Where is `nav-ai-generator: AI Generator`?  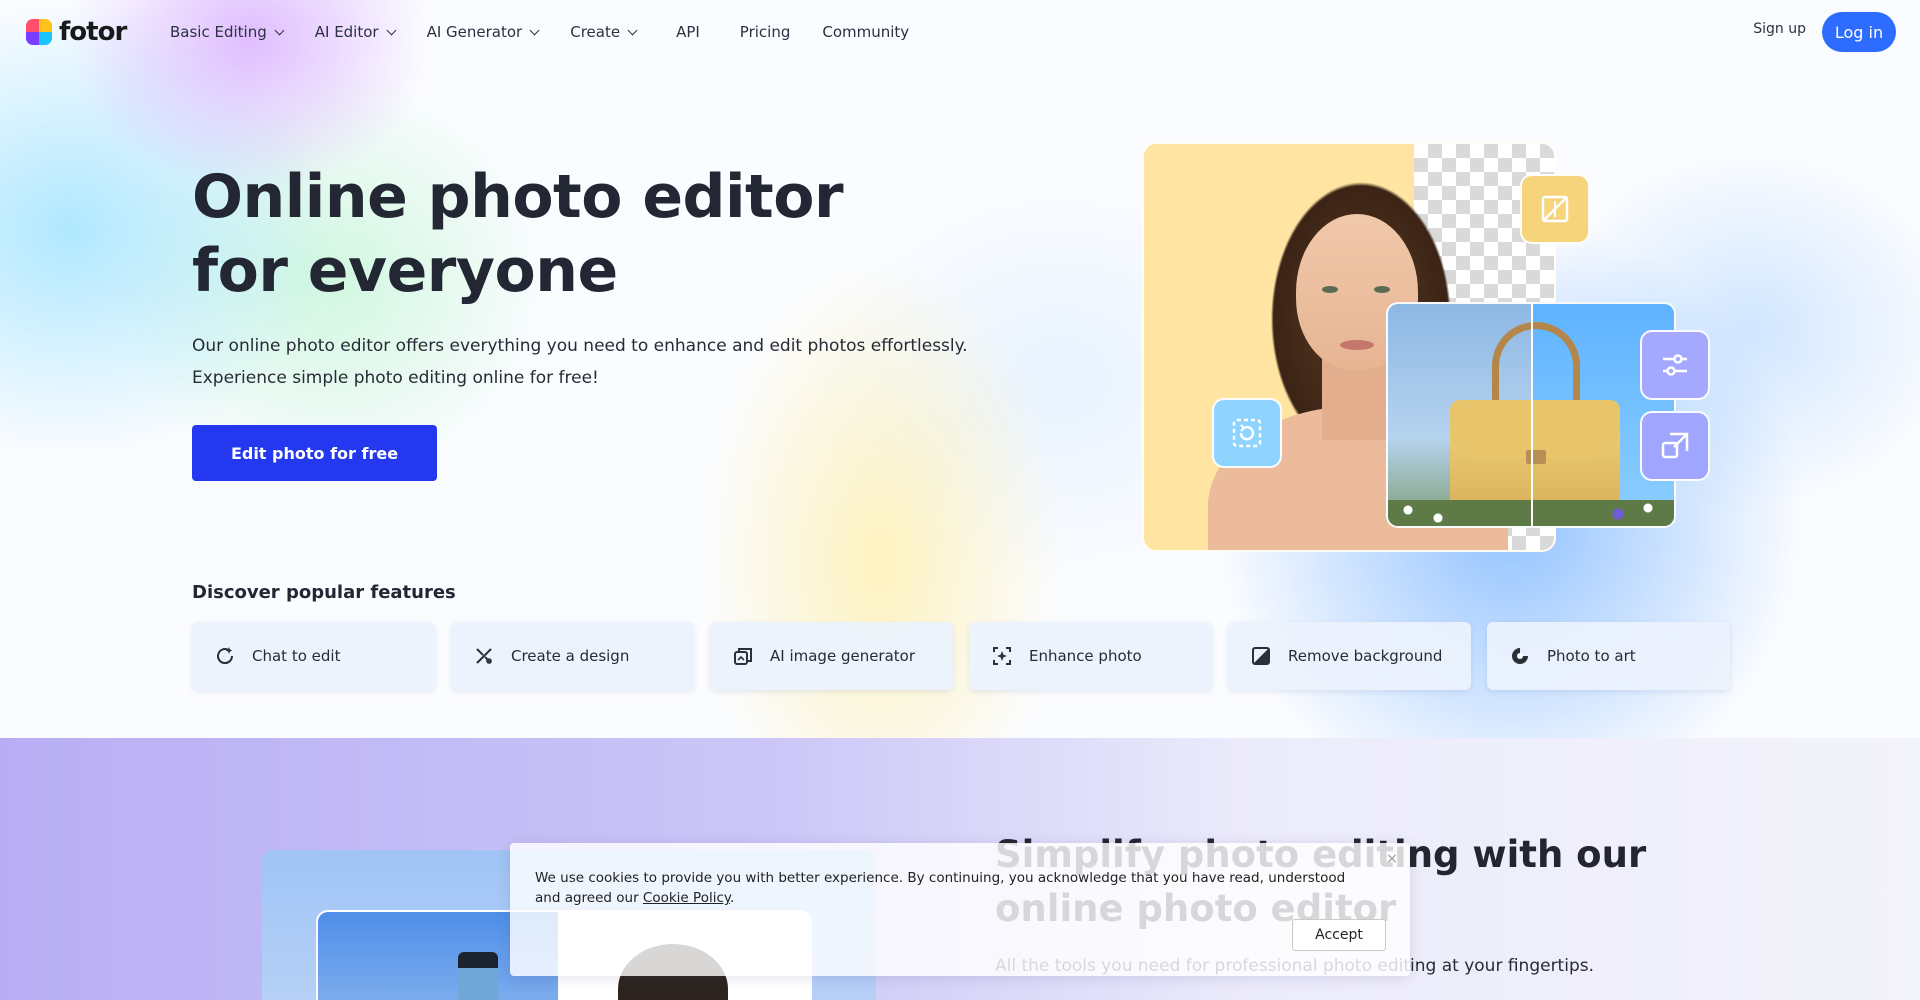 nav-ai-generator: AI Generator is located at coordinates (483, 32).